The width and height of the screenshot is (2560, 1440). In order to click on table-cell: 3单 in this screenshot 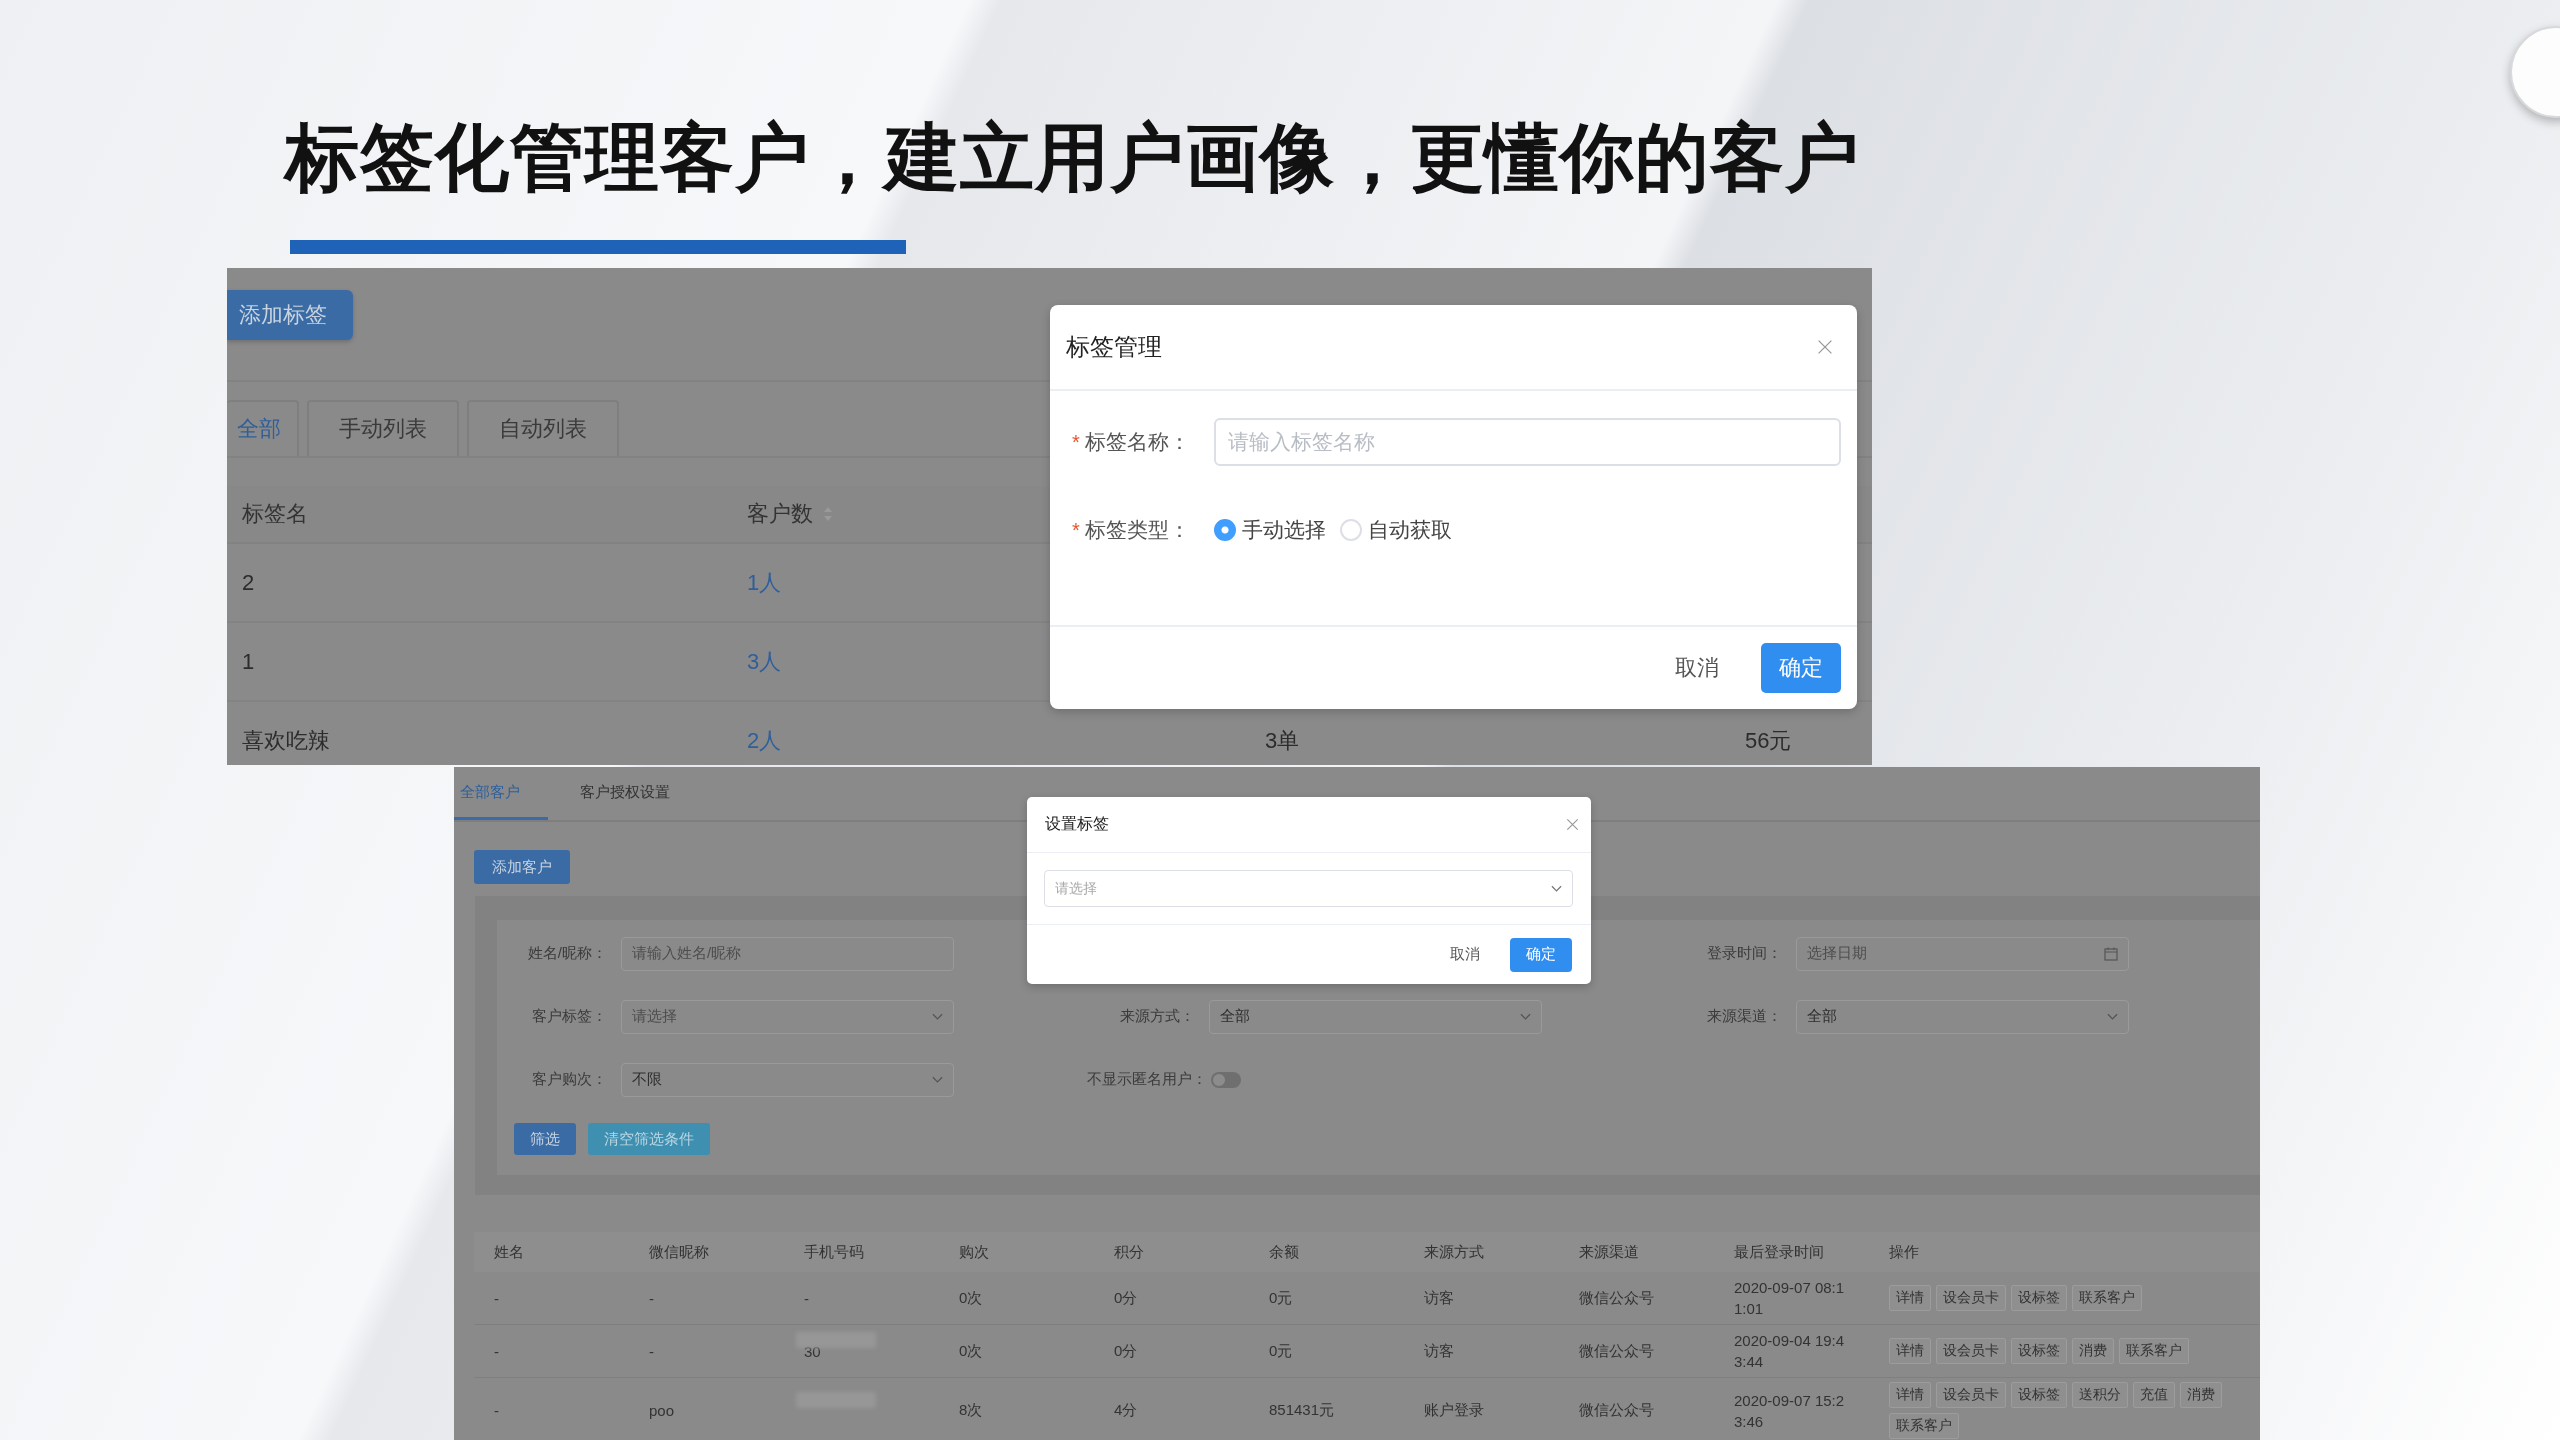, I will do `click(1282, 740)`.